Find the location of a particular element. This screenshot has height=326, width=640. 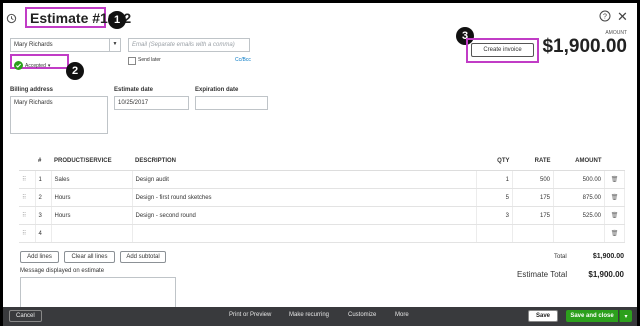

row-qty is located at coordinates (494, 233).